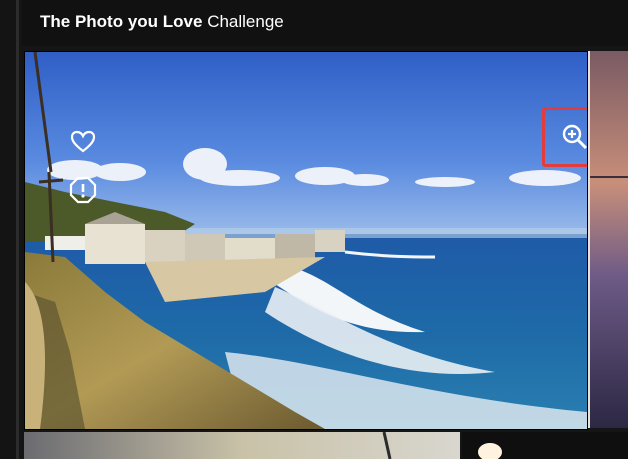  Describe the element at coordinates (608, 239) in the screenshot. I see `next-photo-thumbnail` at that location.